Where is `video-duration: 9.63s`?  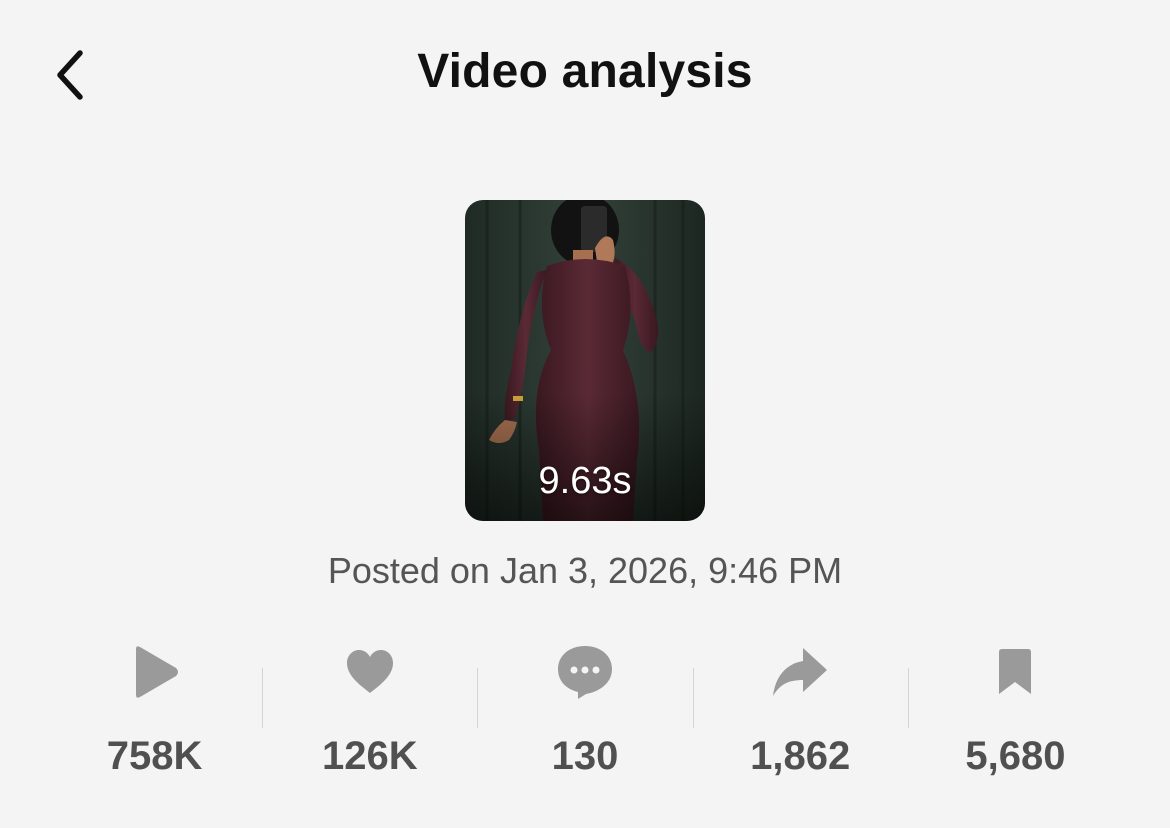
video-duration: 9.63s is located at coordinates (585, 481).